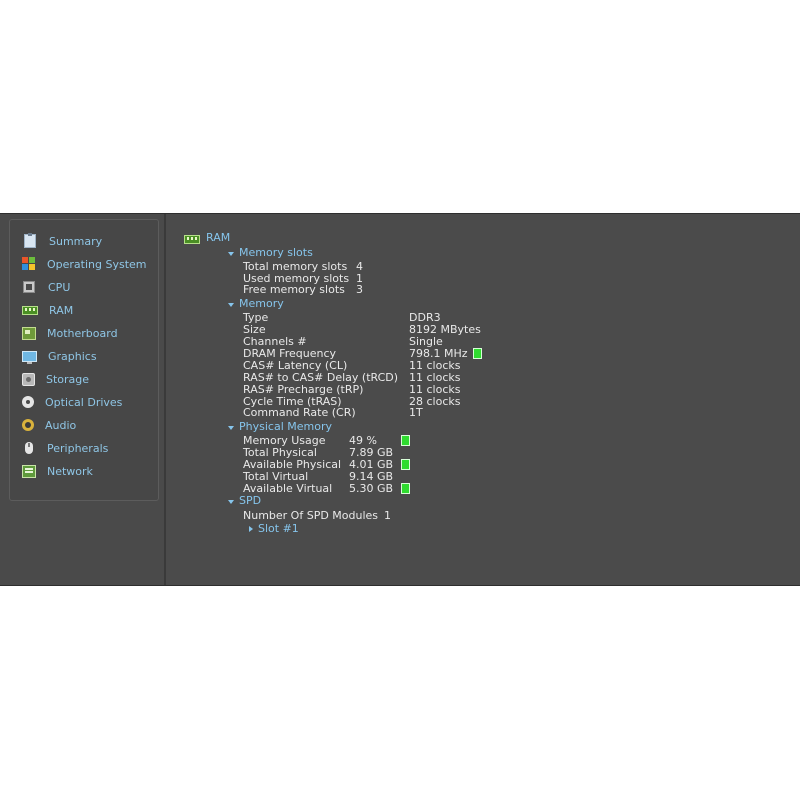 The height and width of the screenshot is (800, 800). What do you see at coordinates (359, 289) in the screenshot?
I see `field-value: 3` at bounding box center [359, 289].